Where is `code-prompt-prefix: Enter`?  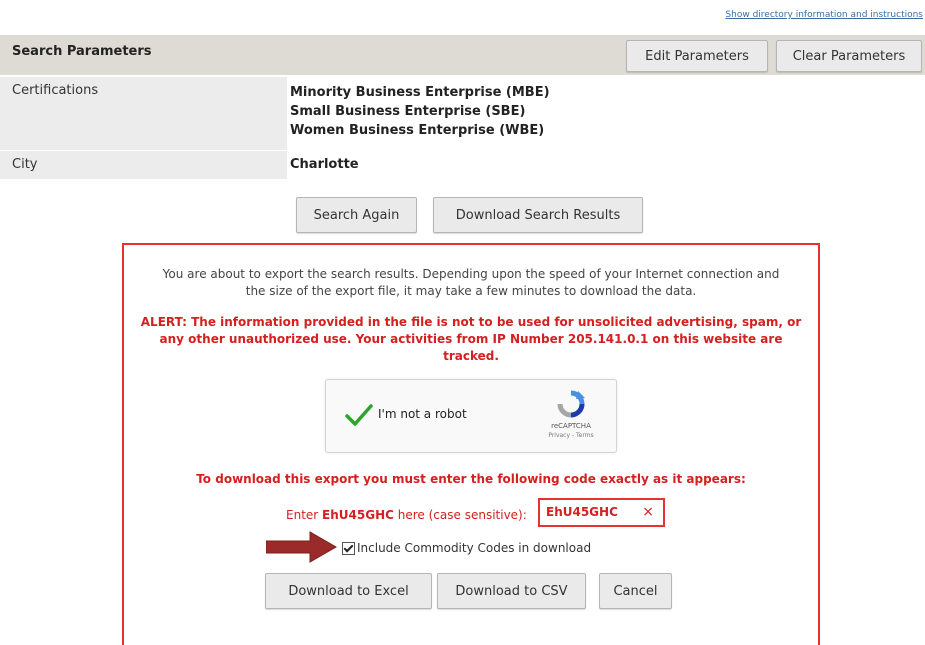
code-prompt-prefix: Enter is located at coordinates (302, 515).